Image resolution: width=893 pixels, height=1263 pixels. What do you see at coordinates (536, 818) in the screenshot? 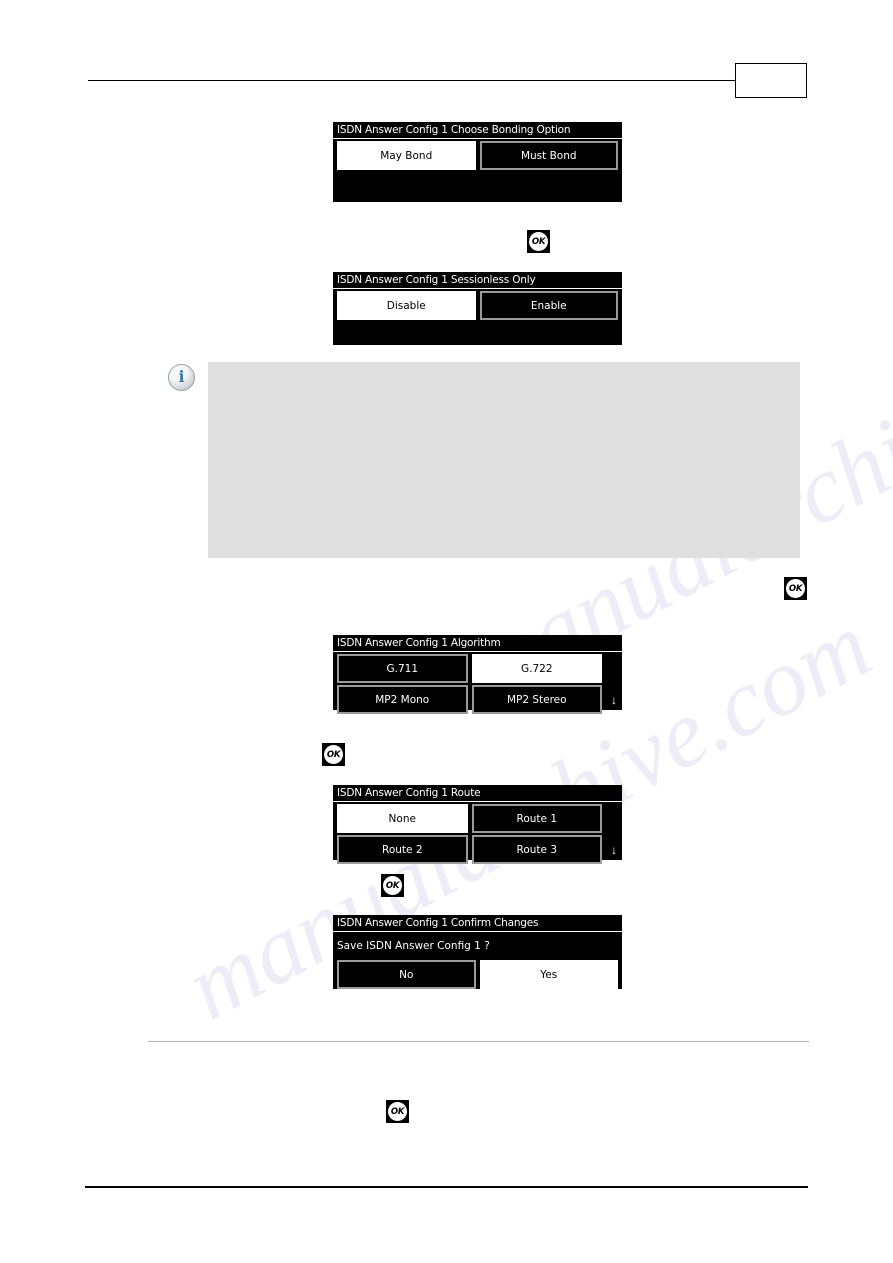
I see `option-route-1: Route 1` at bounding box center [536, 818].